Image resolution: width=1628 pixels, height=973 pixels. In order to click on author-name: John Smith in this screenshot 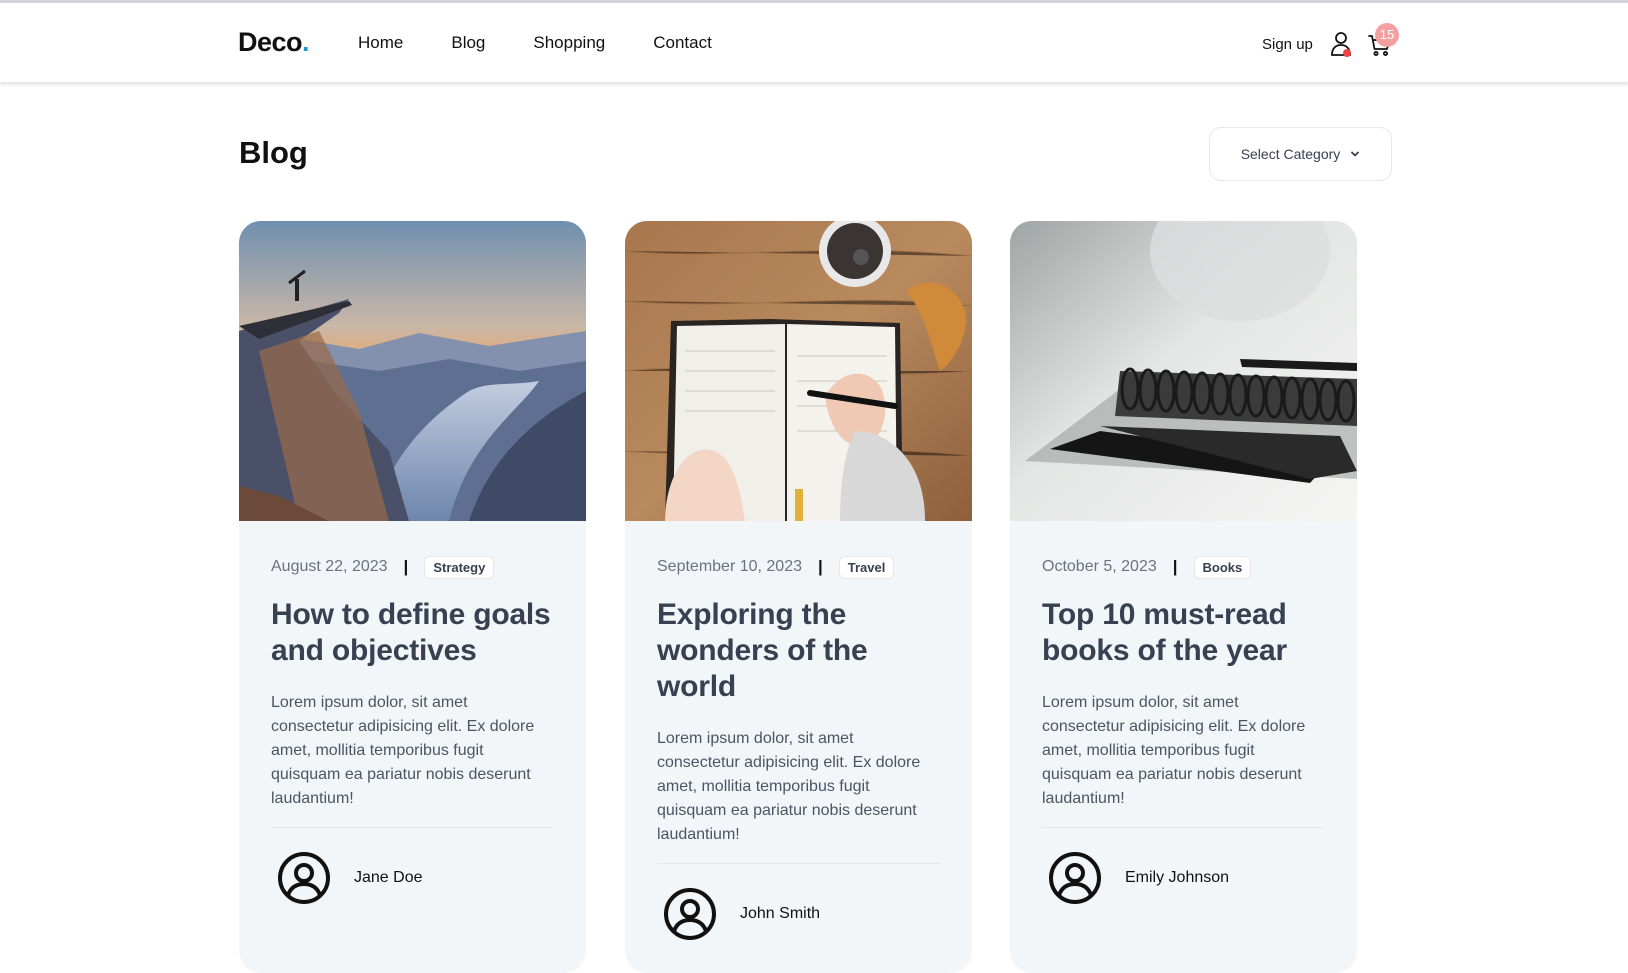, I will do `click(780, 914)`.